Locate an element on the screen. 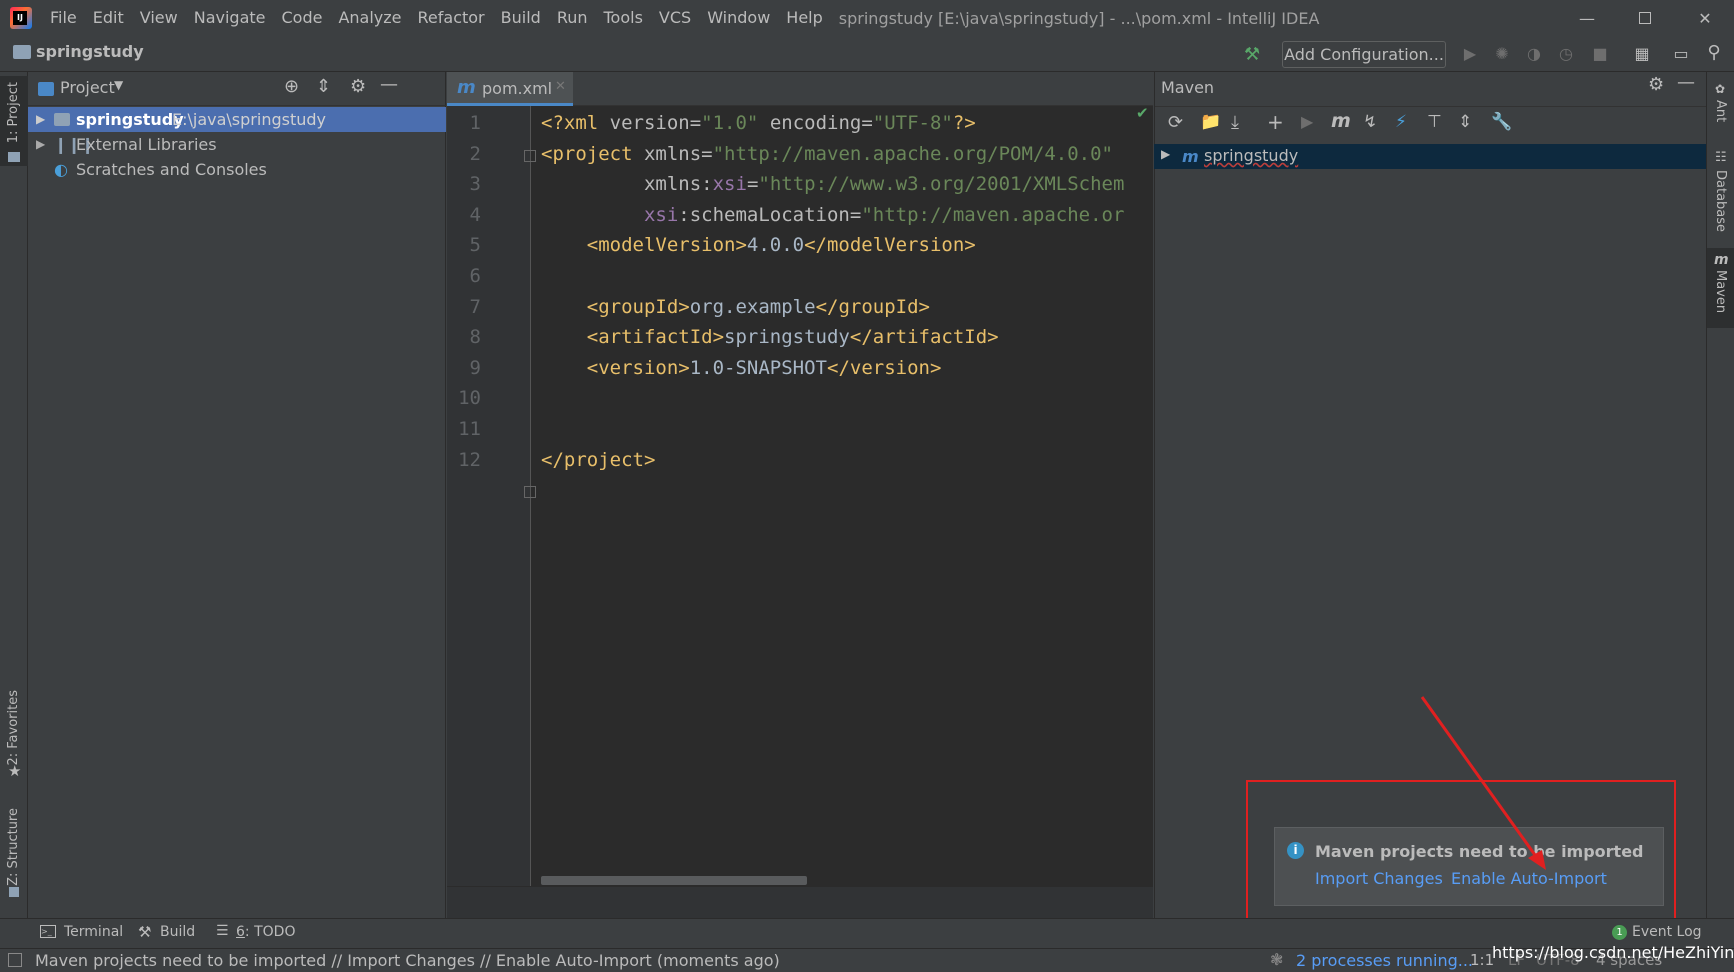 The height and width of the screenshot is (972, 1734). module-folder-icon is located at coordinates (62, 119).